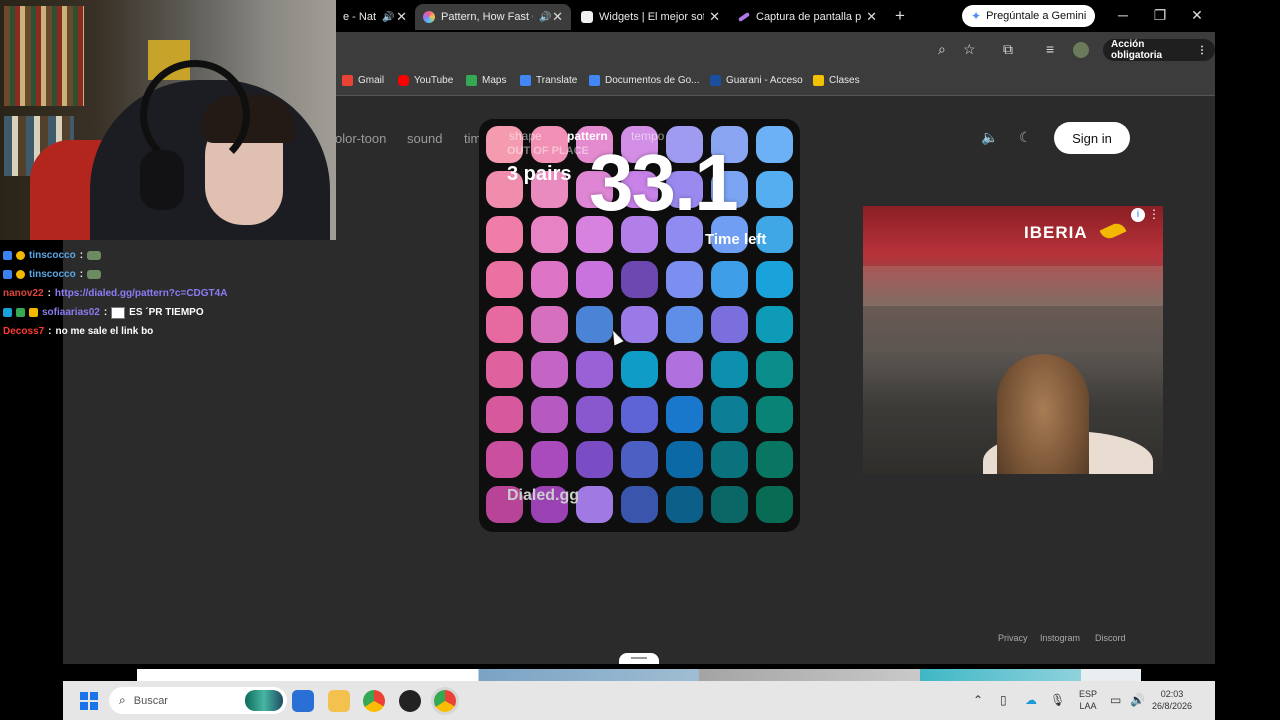 The image size is (1280, 720). Describe the element at coordinates (425, 80) in the screenshot. I see `bookmark-youtube: YouTube` at that location.